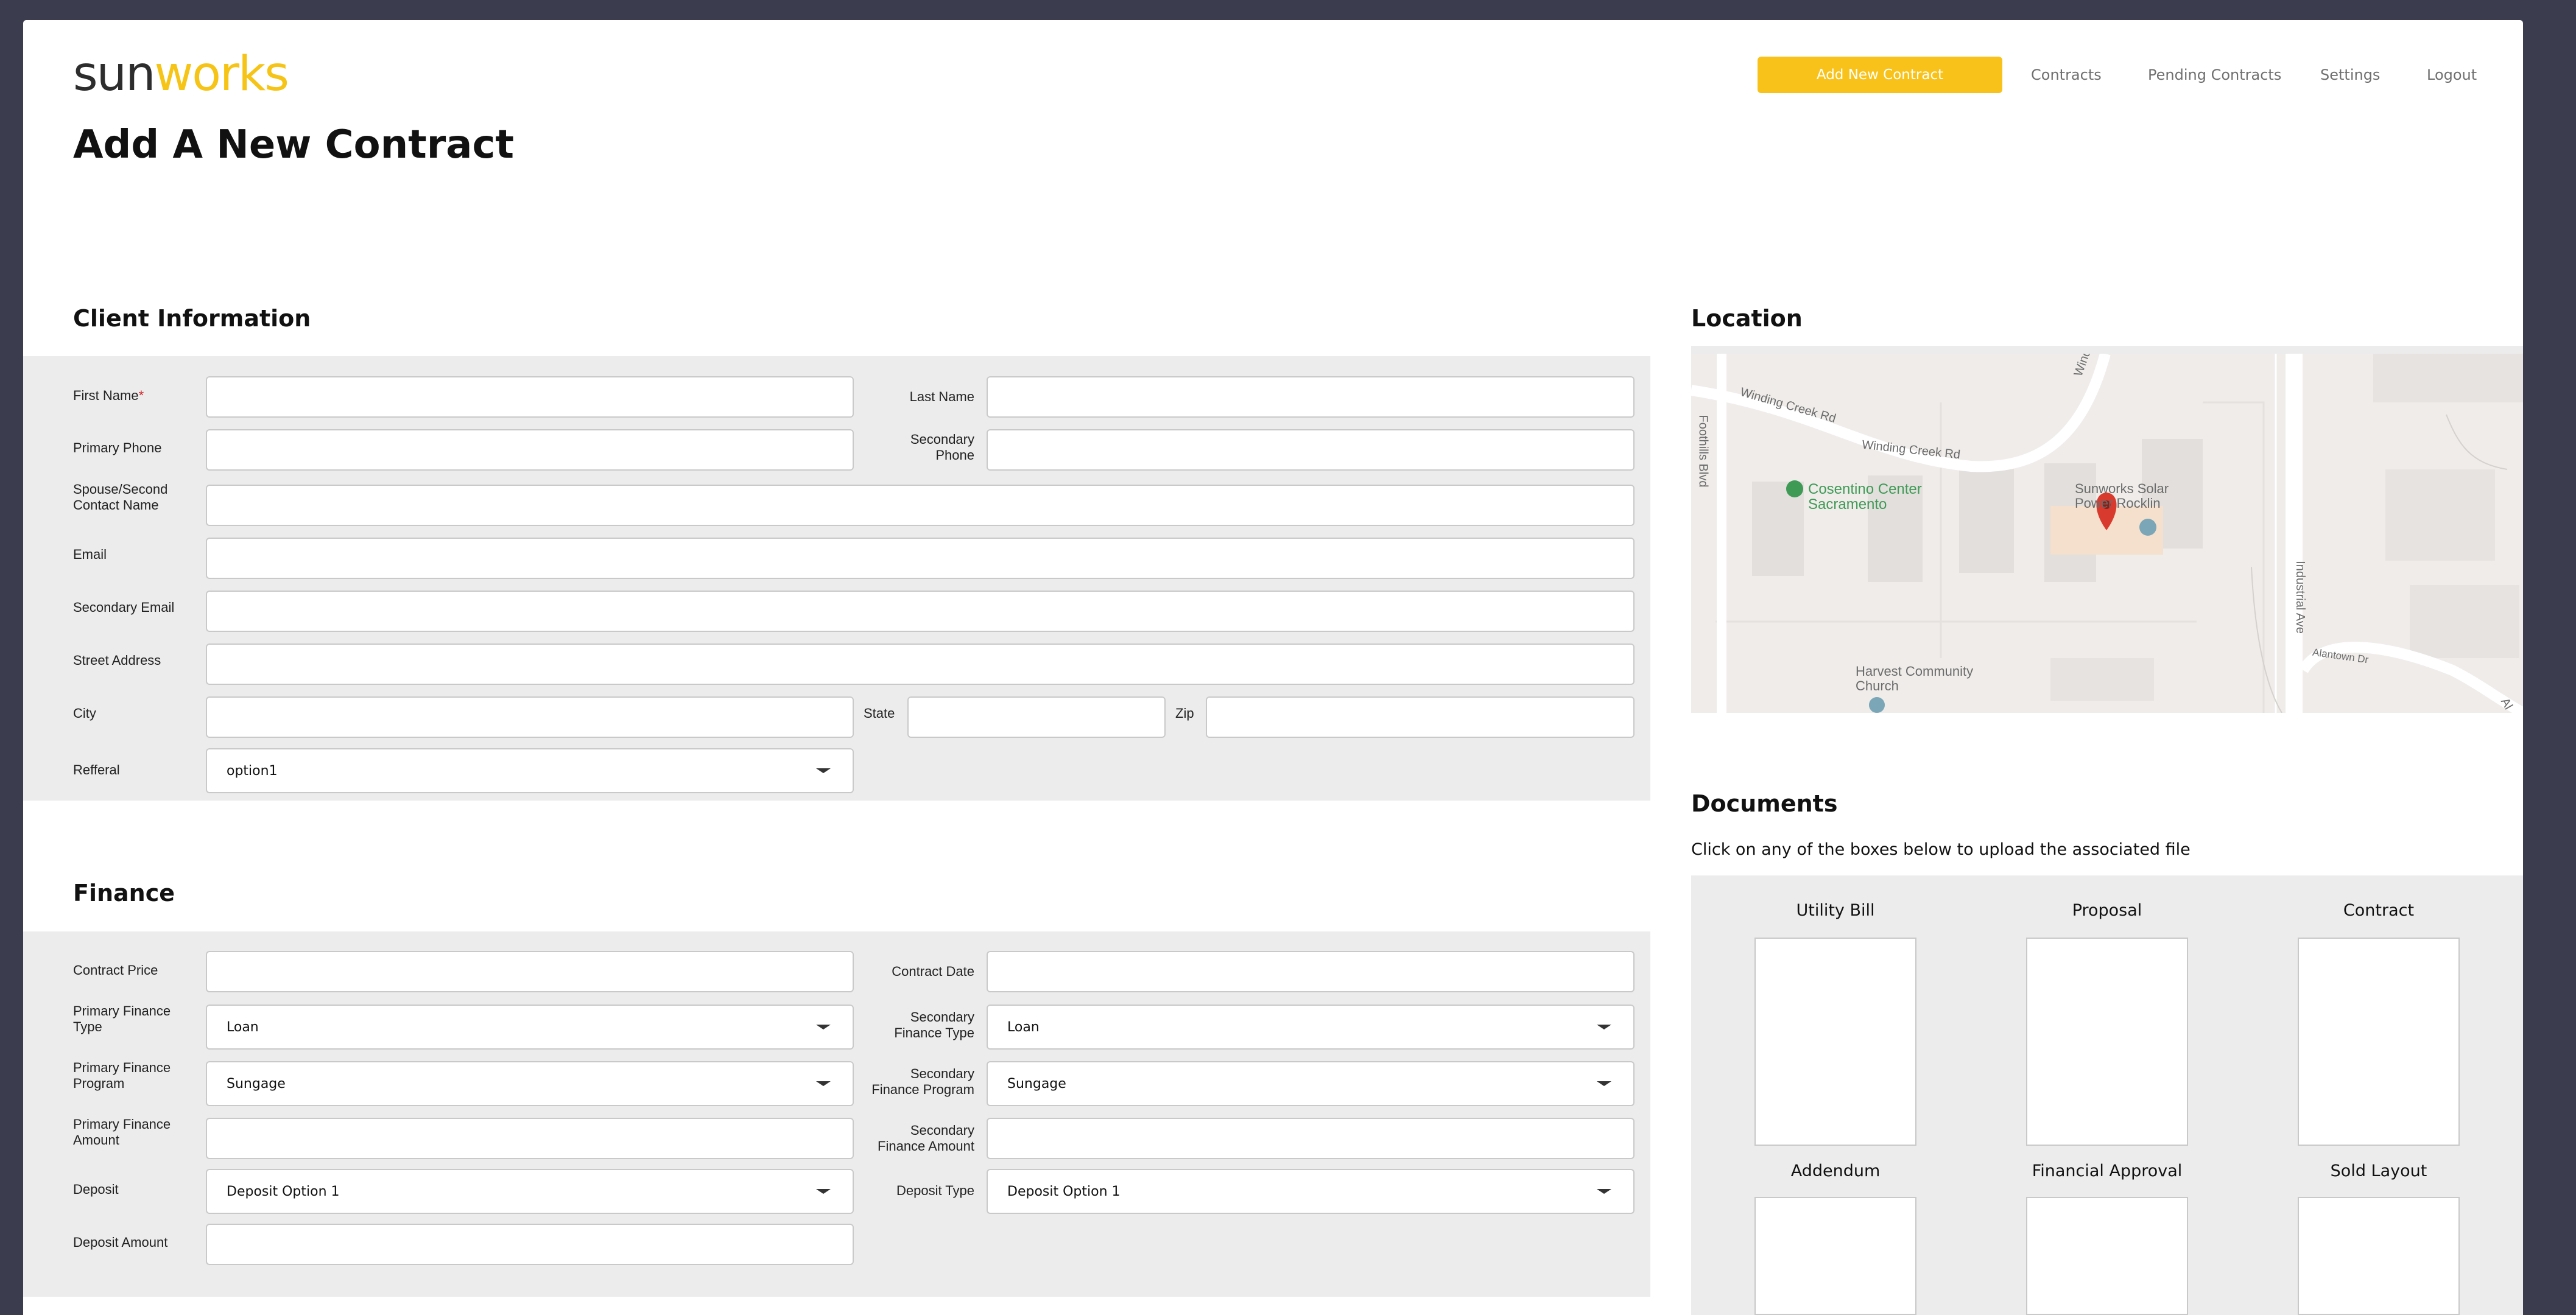  I want to click on doc-label-financial-approval: Financial Approval, so click(2107, 1171).